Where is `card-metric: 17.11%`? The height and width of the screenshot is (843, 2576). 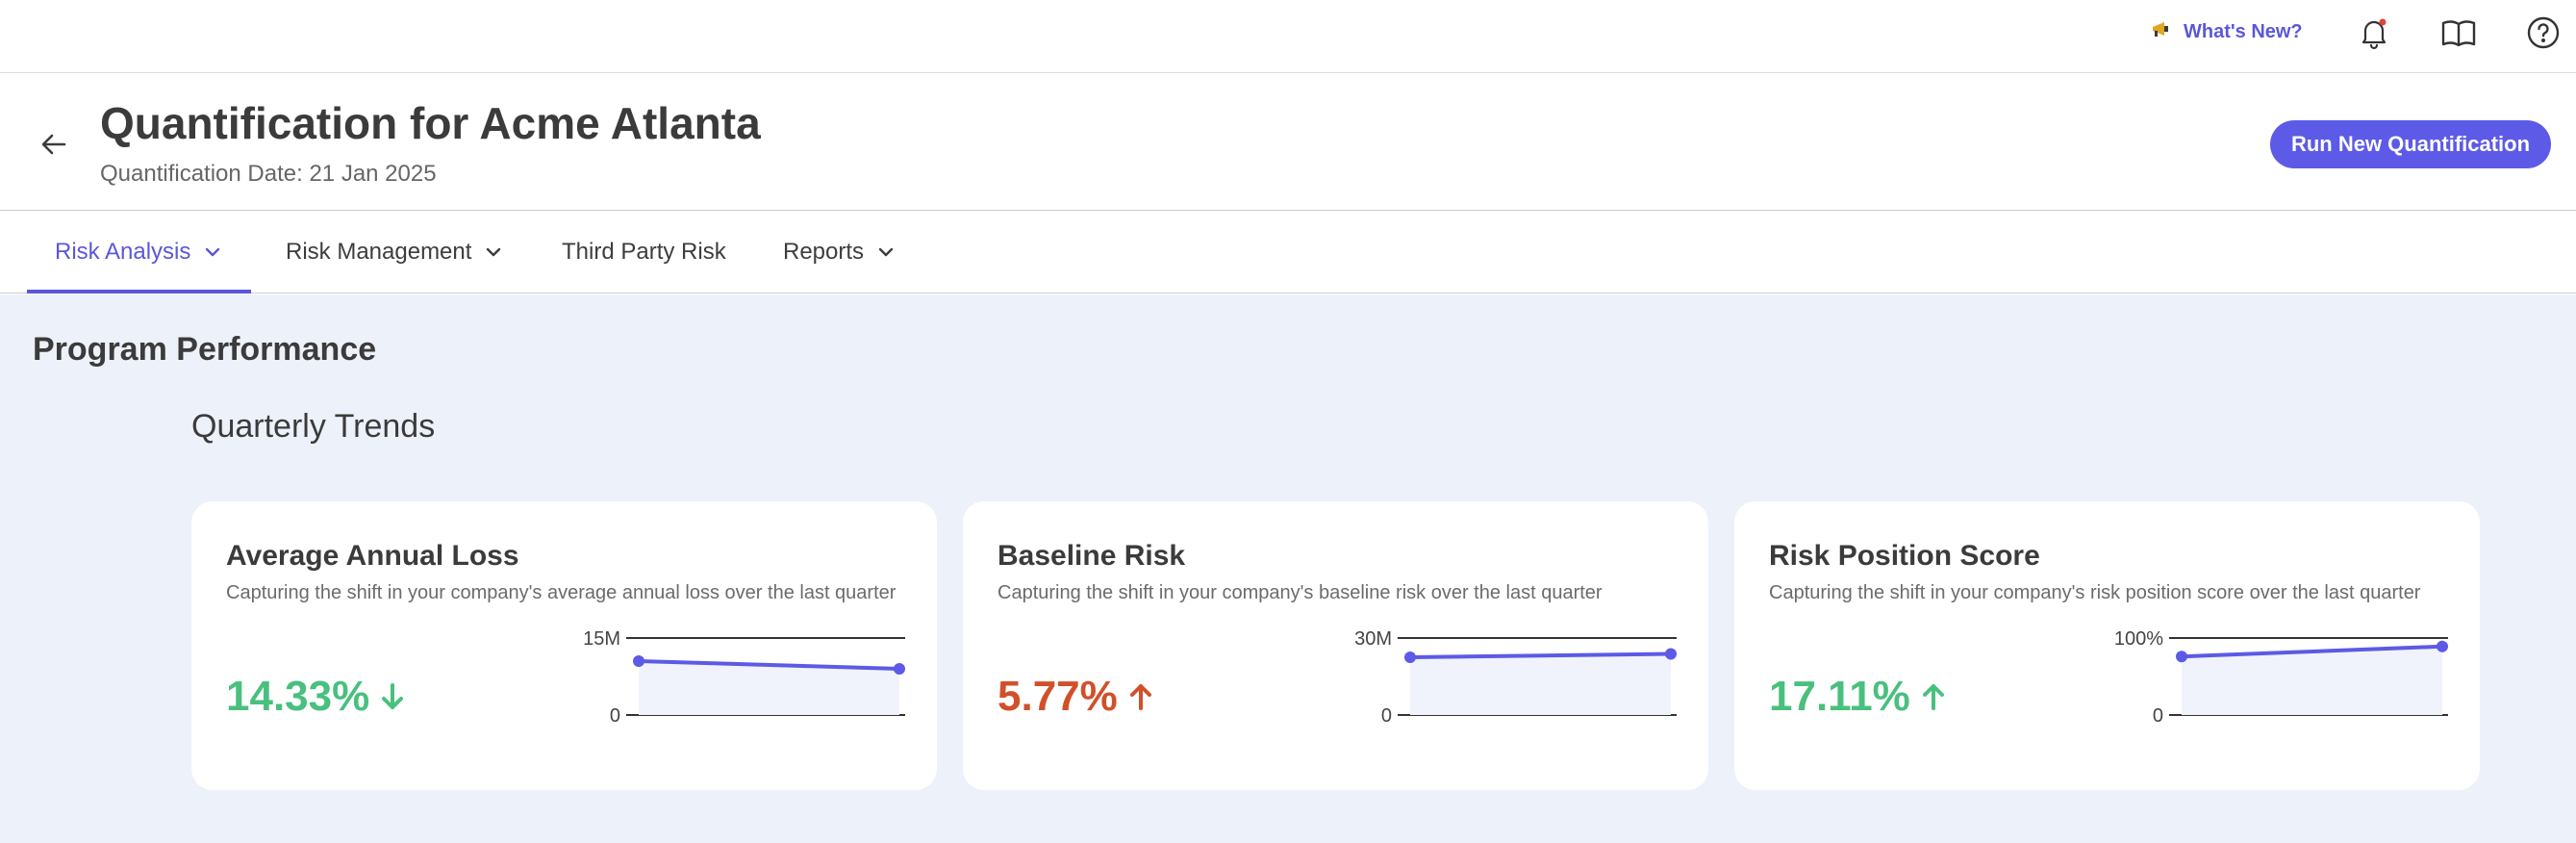
card-metric: 17.11% is located at coordinates (1858, 697).